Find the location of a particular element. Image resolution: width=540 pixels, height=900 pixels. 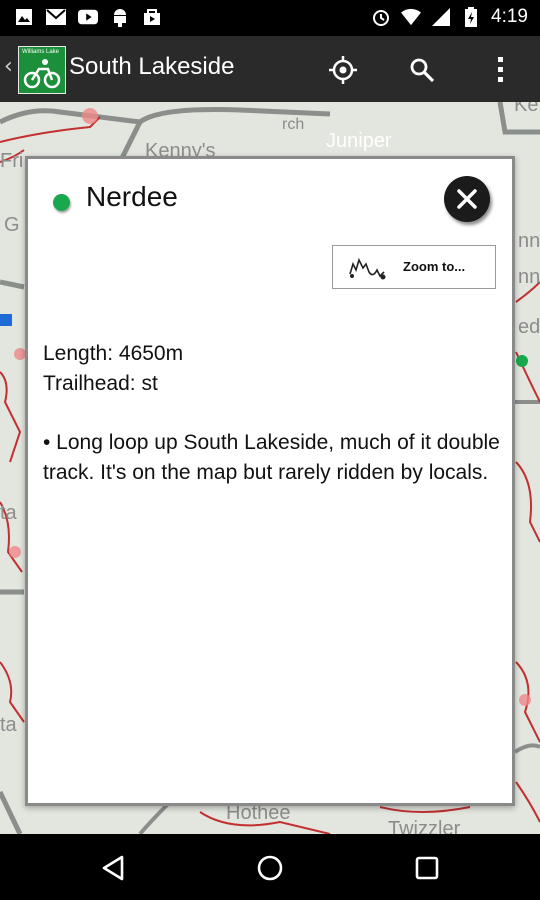

overflow-menu-button is located at coordinates (501, 70).